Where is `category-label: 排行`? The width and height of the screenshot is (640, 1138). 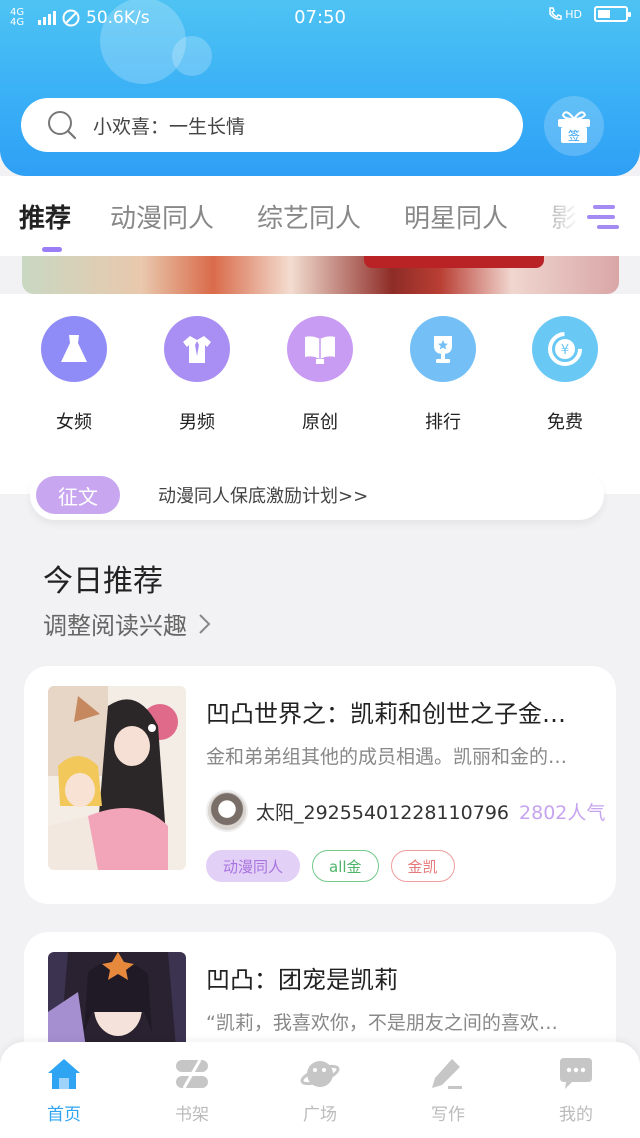
category-label: 排行 is located at coordinates (443, 422).